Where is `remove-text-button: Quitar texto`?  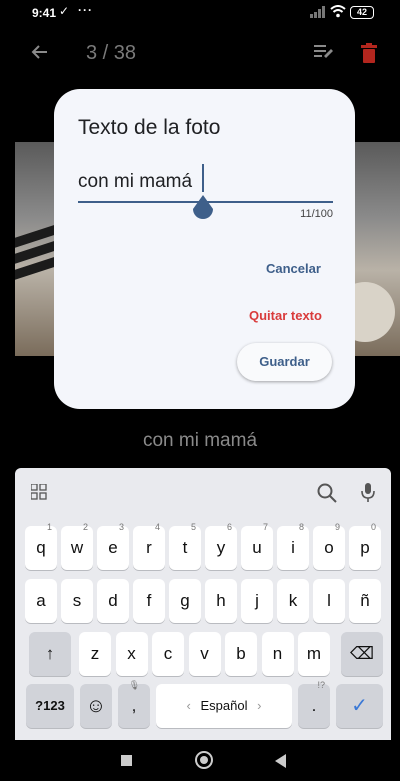
remove-text-button: Quitar texto is located at coordinates (285, 315).